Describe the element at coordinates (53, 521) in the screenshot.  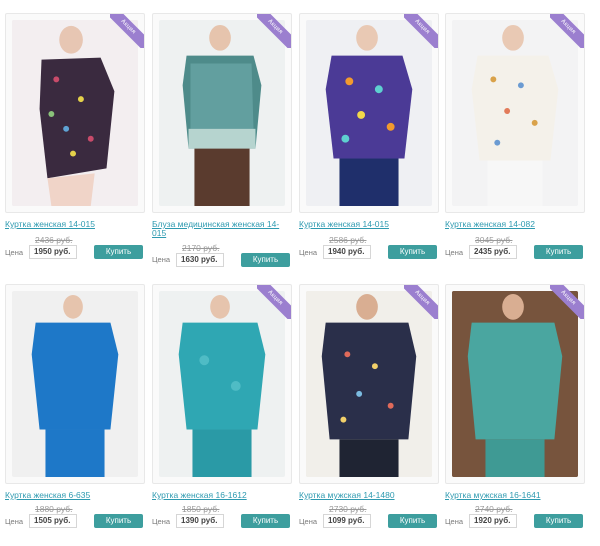
I see `price-value: 1505 руб.` at that location.